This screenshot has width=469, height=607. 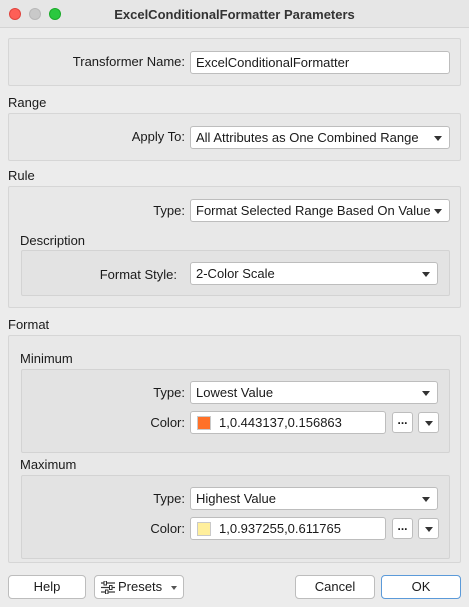 What do you see at coordinates (280, 528) in the screenshot?
I see `maximum-color-value: 1,0.937255,0.611765` at bounding box center [280, 528].